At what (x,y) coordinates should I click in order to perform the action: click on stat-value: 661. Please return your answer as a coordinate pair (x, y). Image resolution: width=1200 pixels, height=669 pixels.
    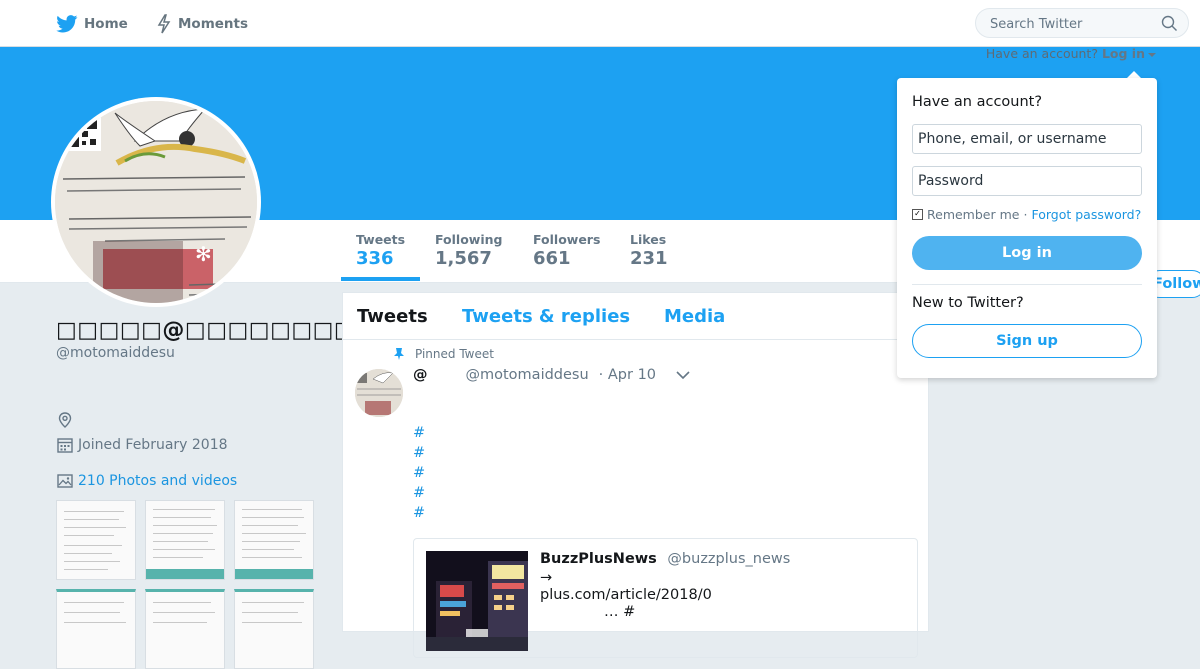
    Looking at the image, I should click on (552, 258).